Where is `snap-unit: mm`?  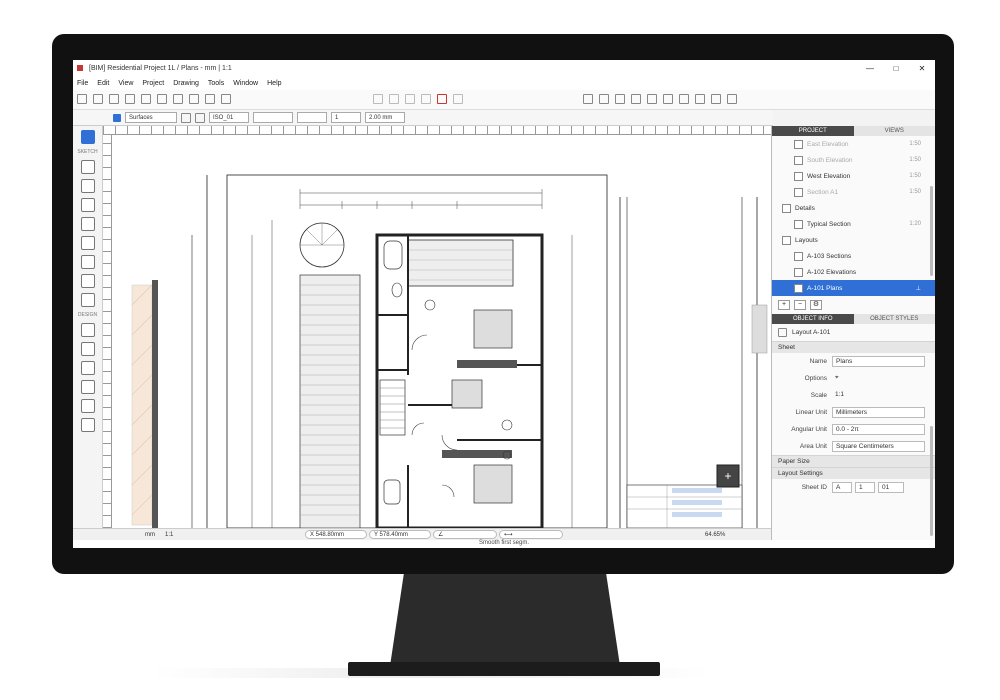
snap-unit: mm is located at coordinates (150, 535).